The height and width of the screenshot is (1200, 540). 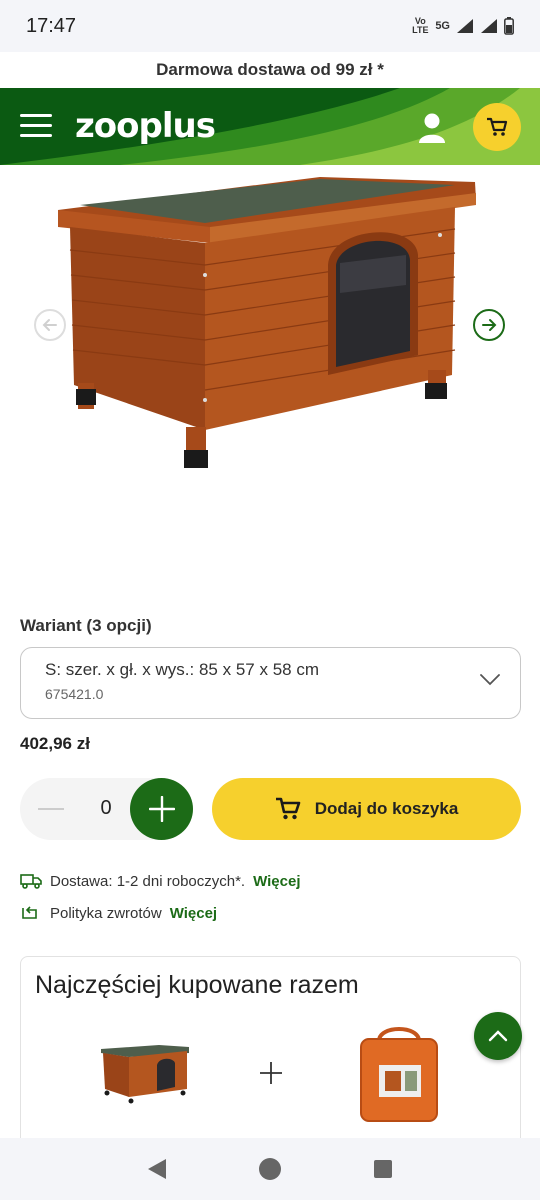 What do you see at coordinates (145, 126) in the screenshot?
I see `zooplus-logo: zooplus` at bounding box center [145, 126].